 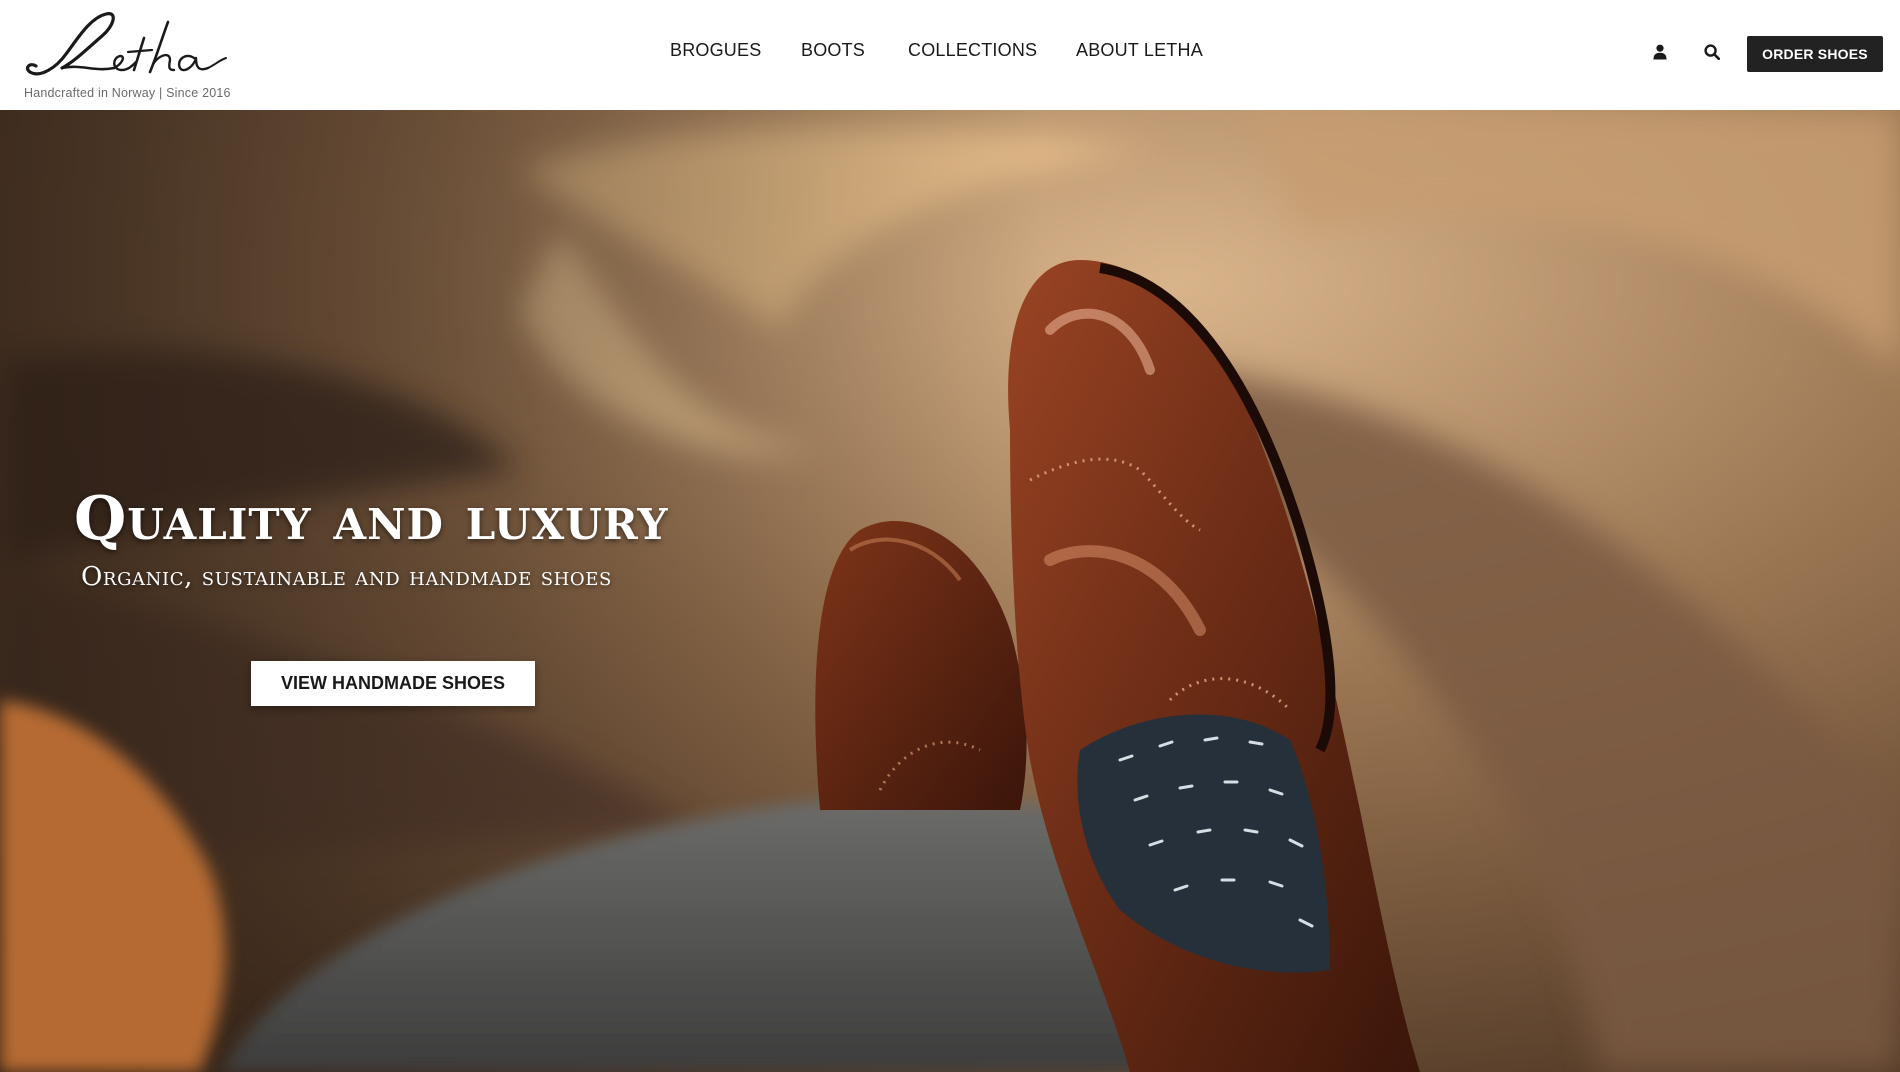 What do you see at coordinates (715, 50) in the screenshot?
I see `nav-item-brogues: BROGUES` at bounding box center [715, 50].